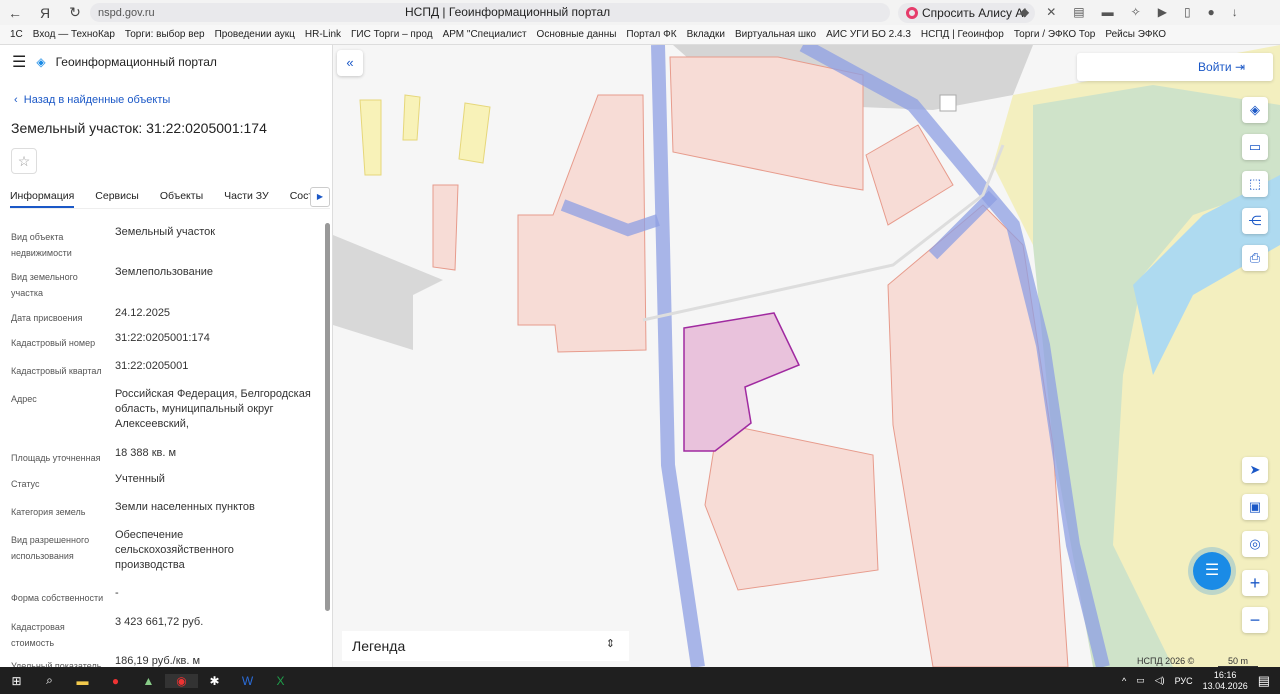 The height and width of the screenshot is (694, 1280). Describe the element at coordinates (1196, 680) in the screenshot. I see `system-tray: ^ ▭ ◁) РУС 16:16 13.04.2026 ▤` at that location.